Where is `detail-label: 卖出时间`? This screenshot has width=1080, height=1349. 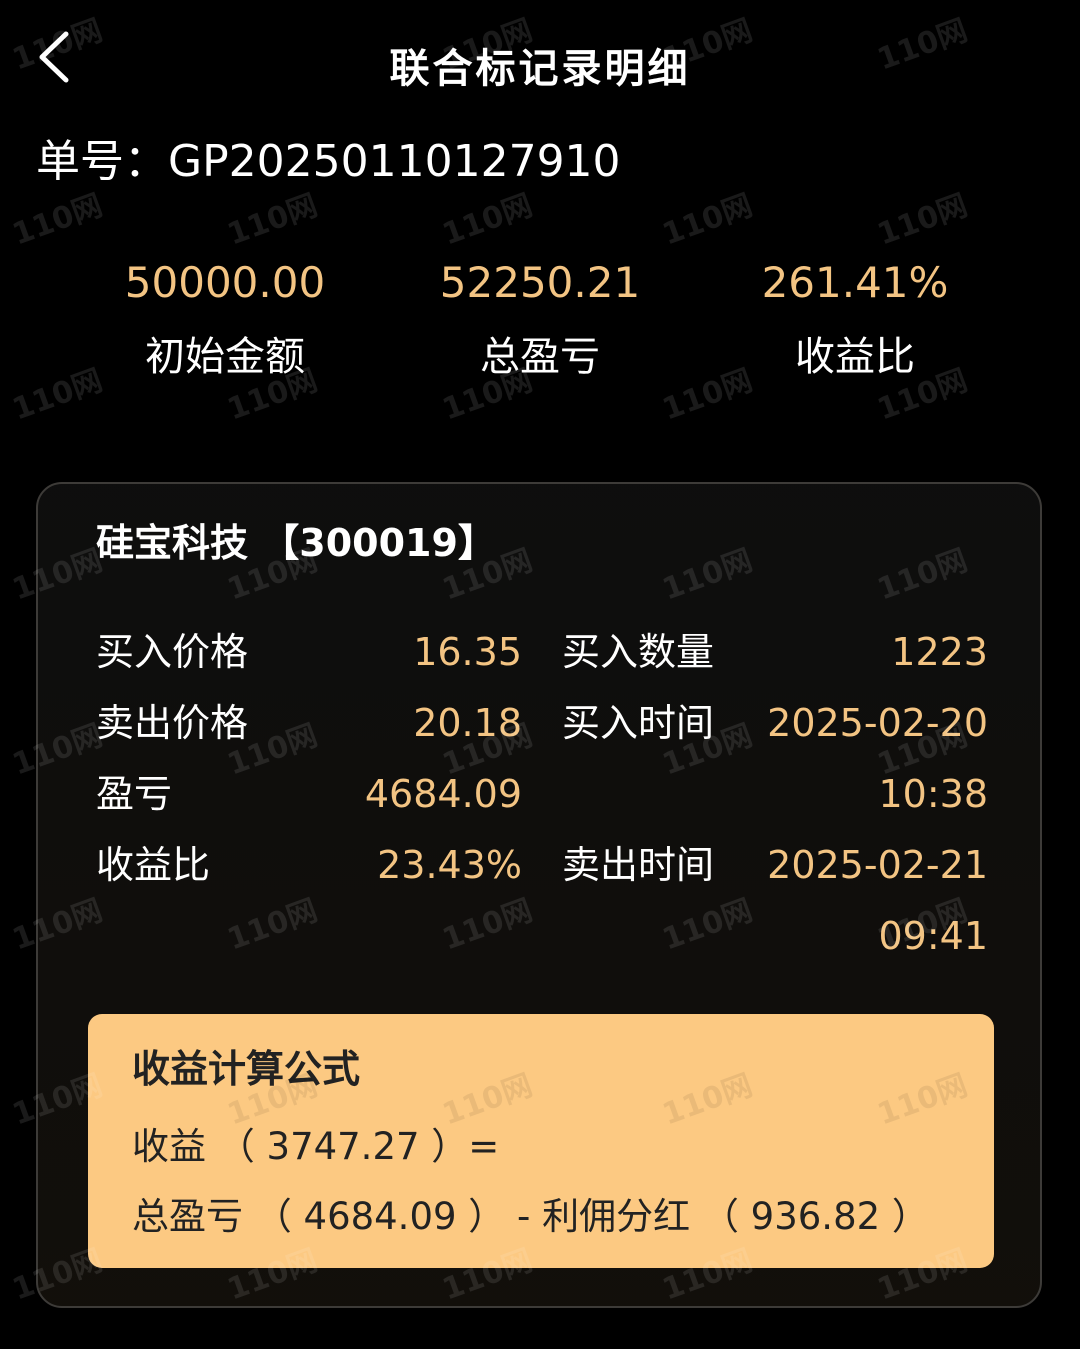 detail-label: 卖出时间 is located at coordinates (638, 865).